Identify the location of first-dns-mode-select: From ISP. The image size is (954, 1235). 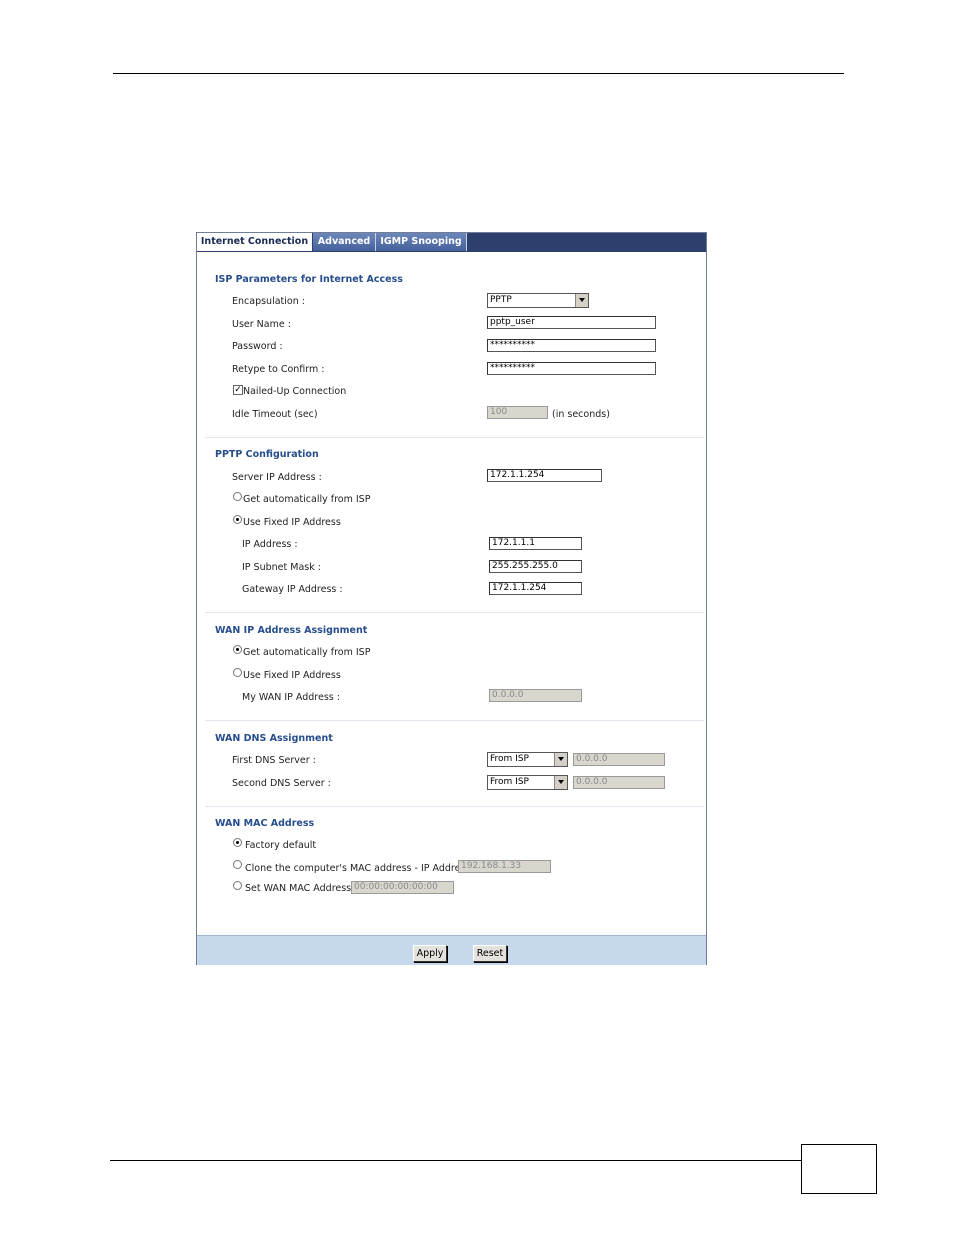
(527, 759).